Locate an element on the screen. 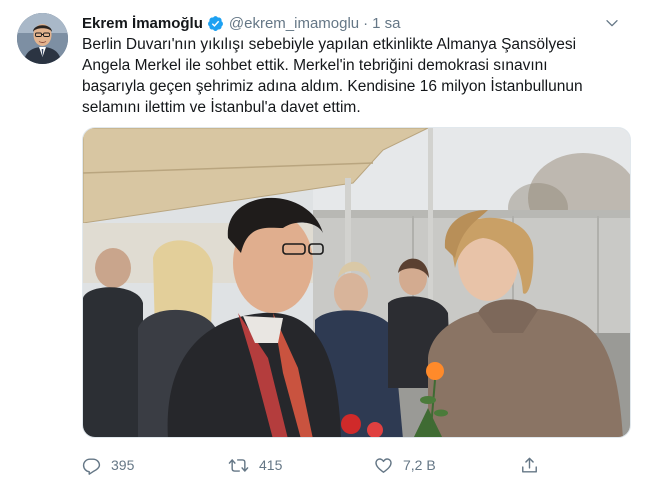 Image resolution: width=648 pixels, height=481 pixels. tweet-header: Ekrem İmamoğlu @ekrem_imamoglu · 1 sa is located at coordinates (355, 23).